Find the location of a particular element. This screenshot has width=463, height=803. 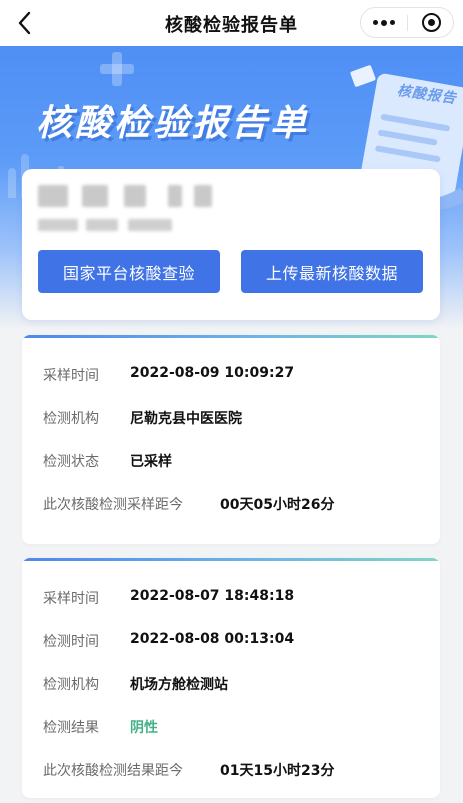

row-label: 此次核酸检测结果距今 is located at coordinates (113, 771).